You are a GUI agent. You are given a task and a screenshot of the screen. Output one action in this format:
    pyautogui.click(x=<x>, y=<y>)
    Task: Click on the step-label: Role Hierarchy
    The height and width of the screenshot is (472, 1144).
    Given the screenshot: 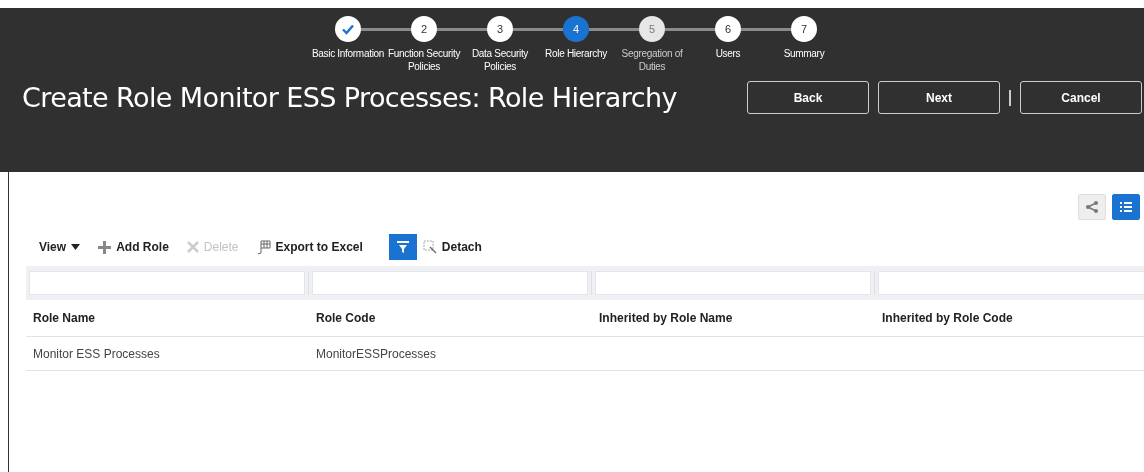 What is the action you would take?
    pyautogui.click(x=576, y=53)
    